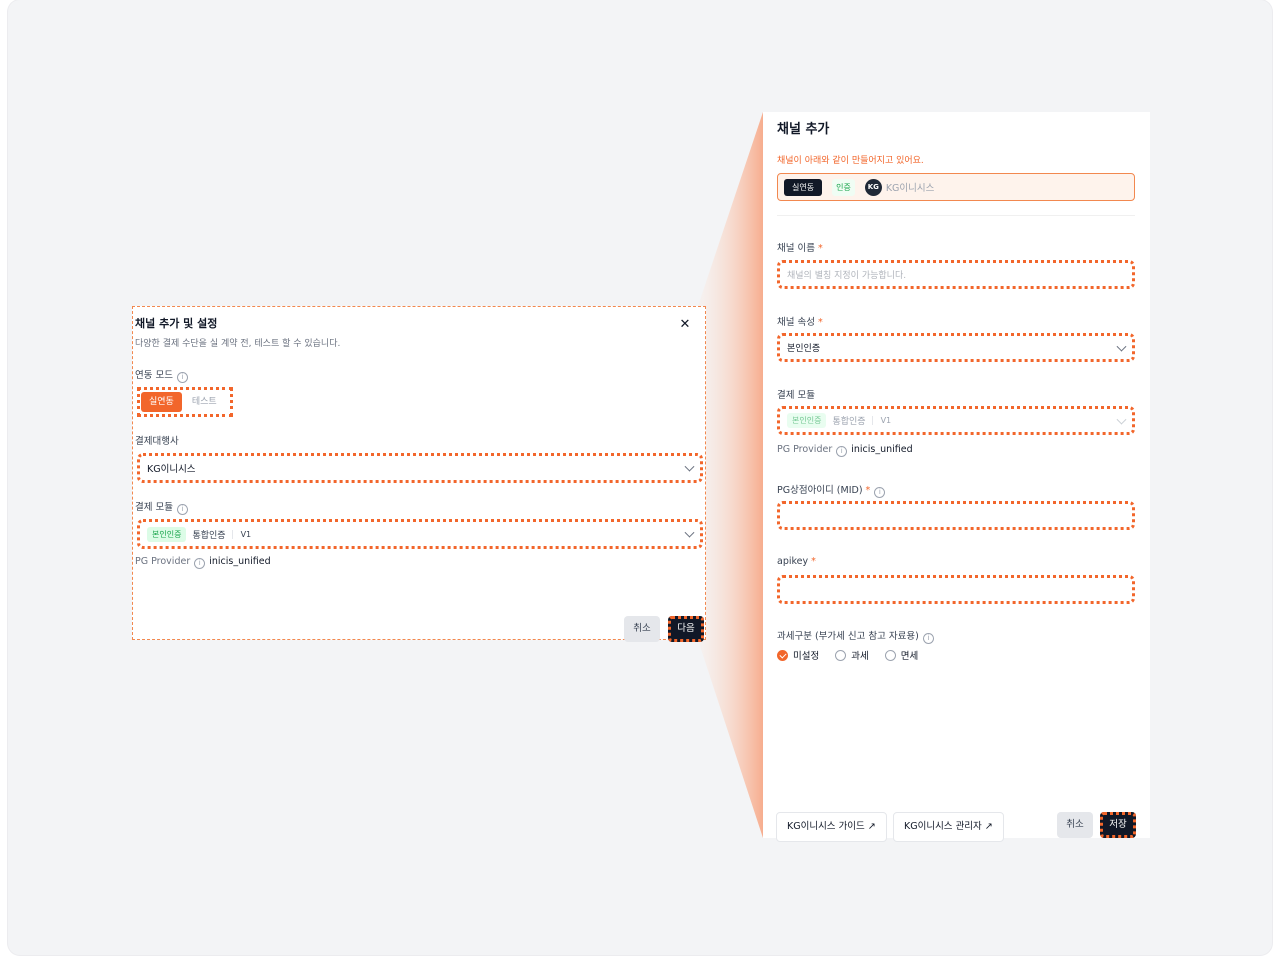 Image resolution: width=1280 pixels, height=963 pixels. What do you see at coordinates (241, 534) in the screenshot?
I see `module-version: V1` at bounding box center [241, 534].